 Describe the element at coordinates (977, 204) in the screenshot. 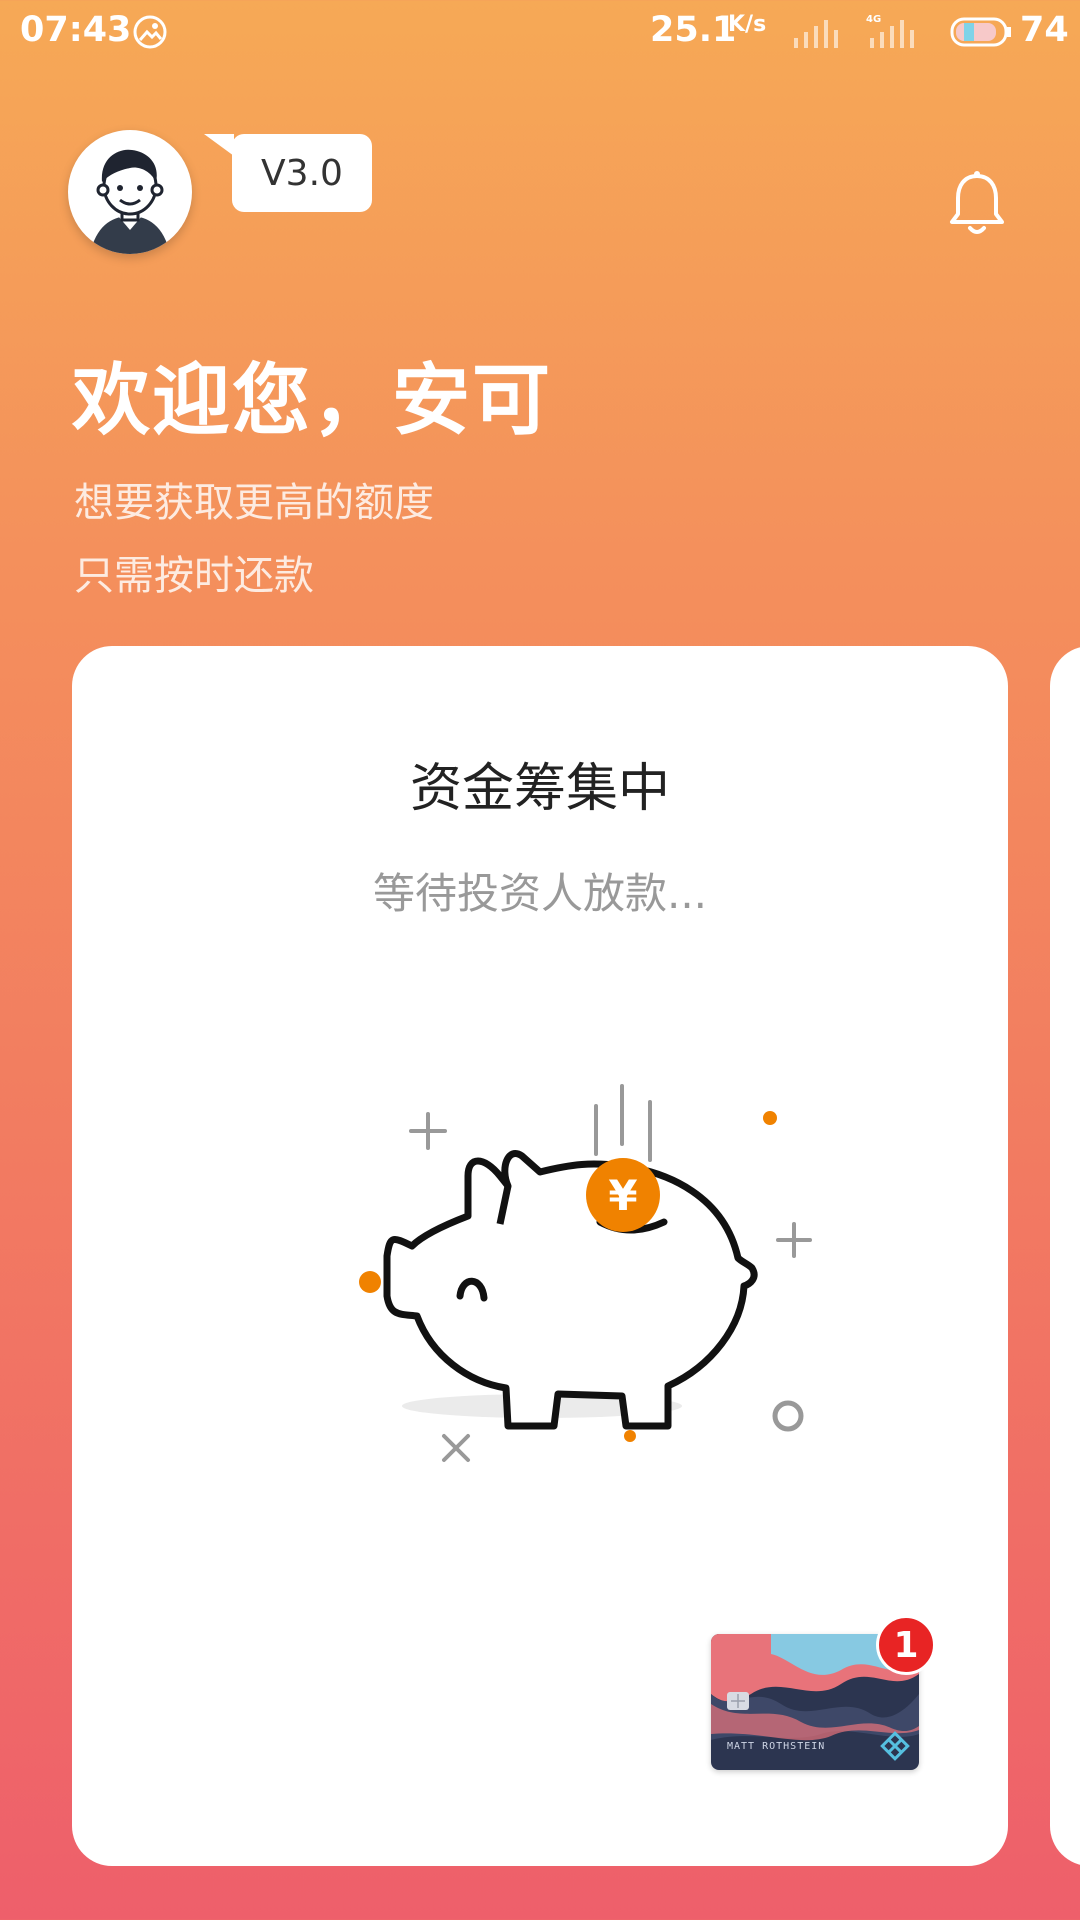

I see `bell-icon` at that location.